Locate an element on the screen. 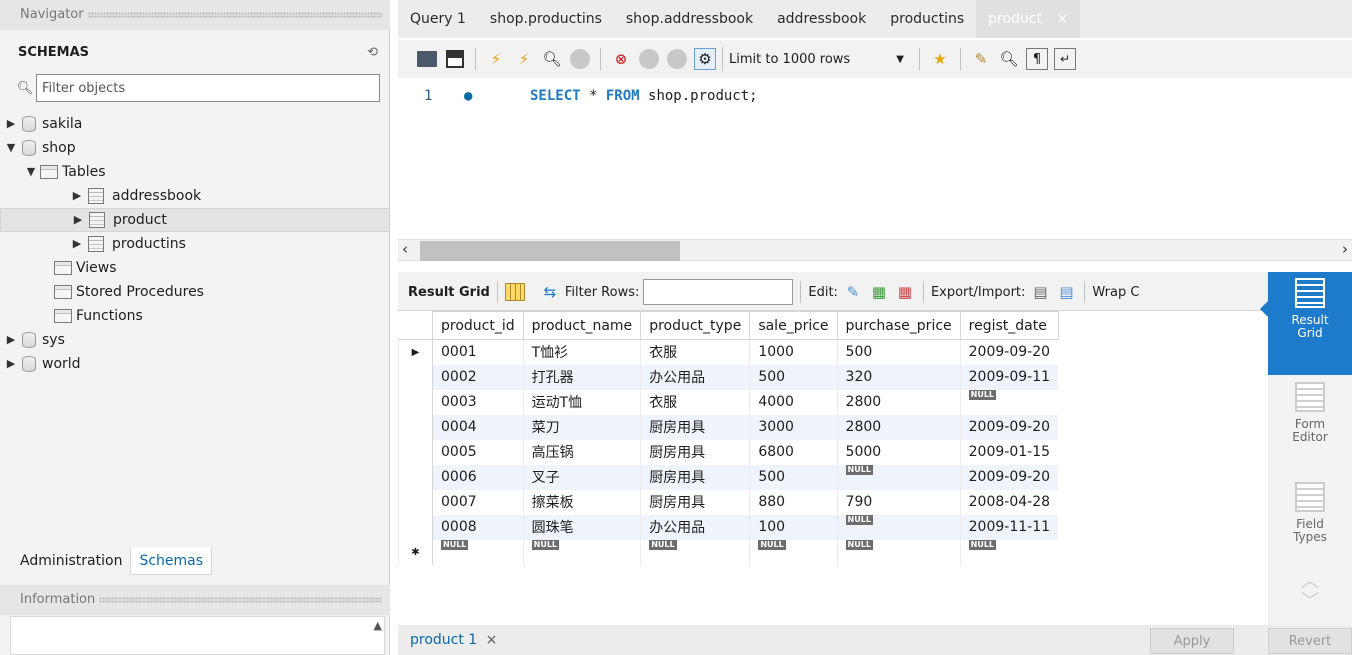 The image size is (1352, 655). tab-query-1: Query 1 is located at coordinates (438, 19).